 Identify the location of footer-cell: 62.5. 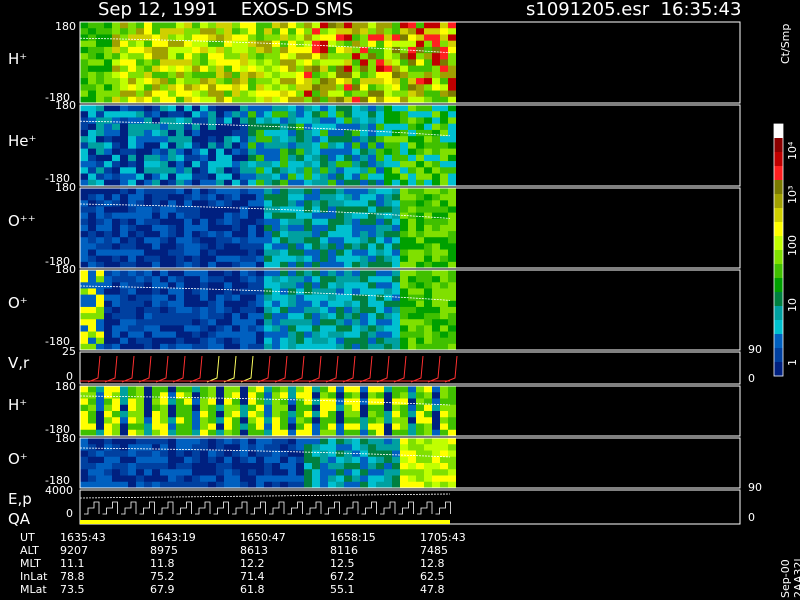
(432, 576).